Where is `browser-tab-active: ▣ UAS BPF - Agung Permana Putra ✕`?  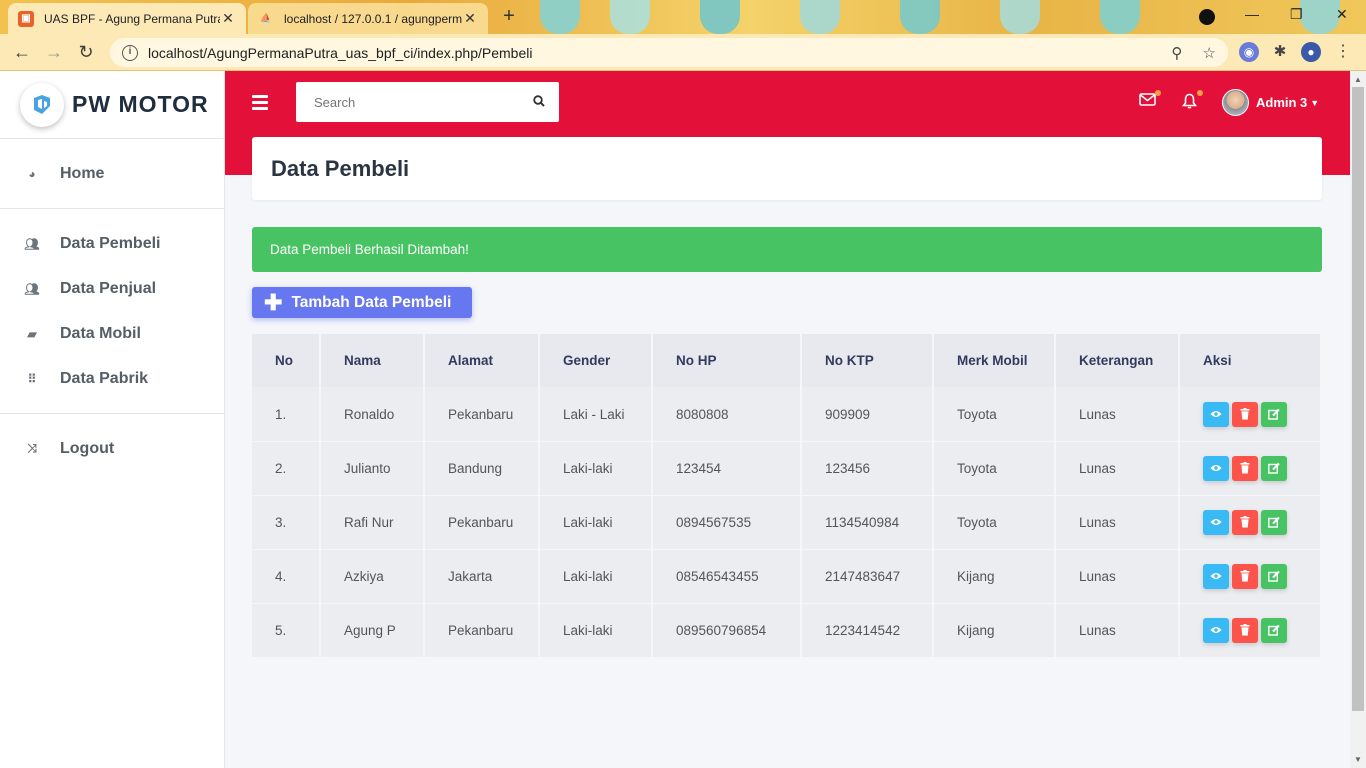 browser-tab-active: ▣ UAS BPF - Agung Permana Putra ✕ is located at coordinates (127, 18).